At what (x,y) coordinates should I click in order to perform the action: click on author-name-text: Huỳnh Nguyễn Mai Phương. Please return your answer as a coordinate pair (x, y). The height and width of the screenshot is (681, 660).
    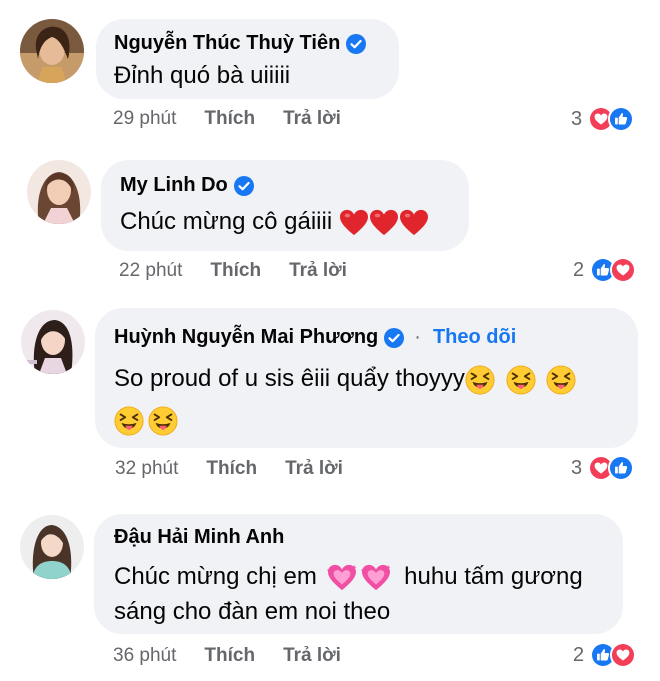
    Looking at the image, I should click on (246, 337).